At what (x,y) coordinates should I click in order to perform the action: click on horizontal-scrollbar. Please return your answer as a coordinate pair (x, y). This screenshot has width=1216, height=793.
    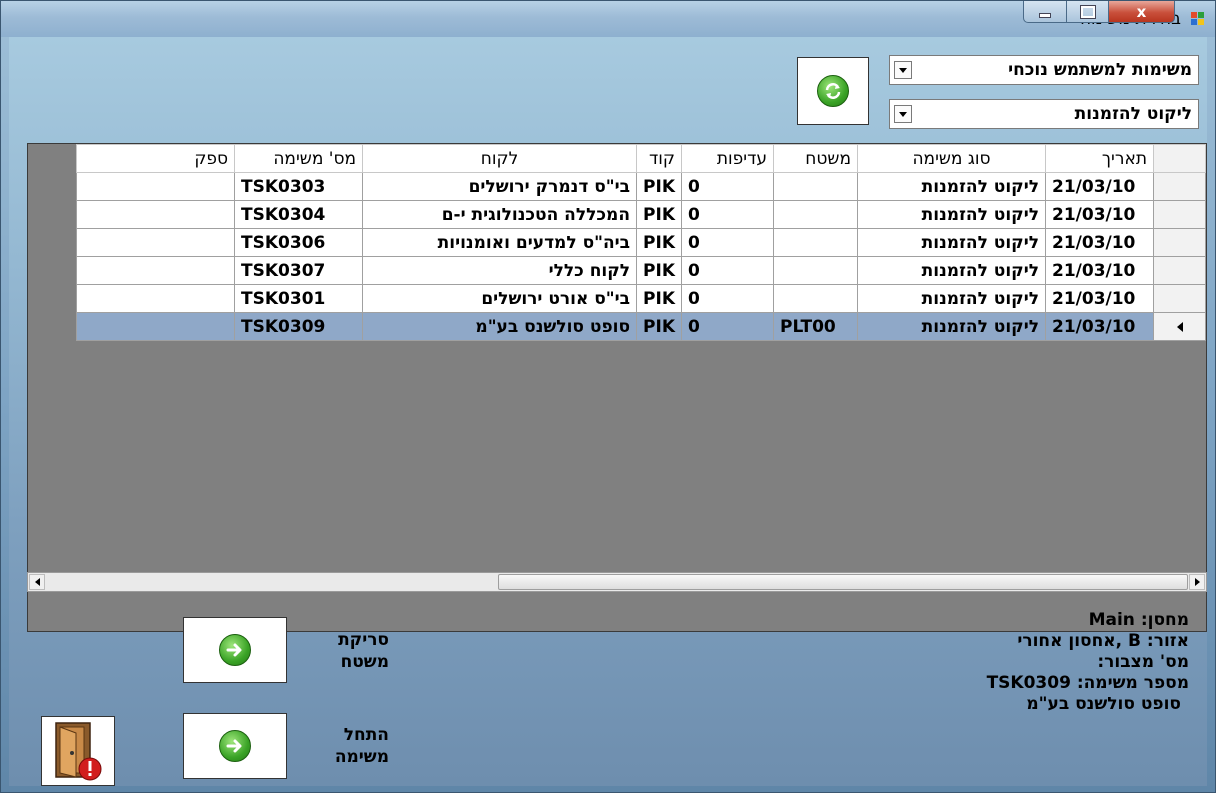
    Looking at the image, I should click on (617, 582).